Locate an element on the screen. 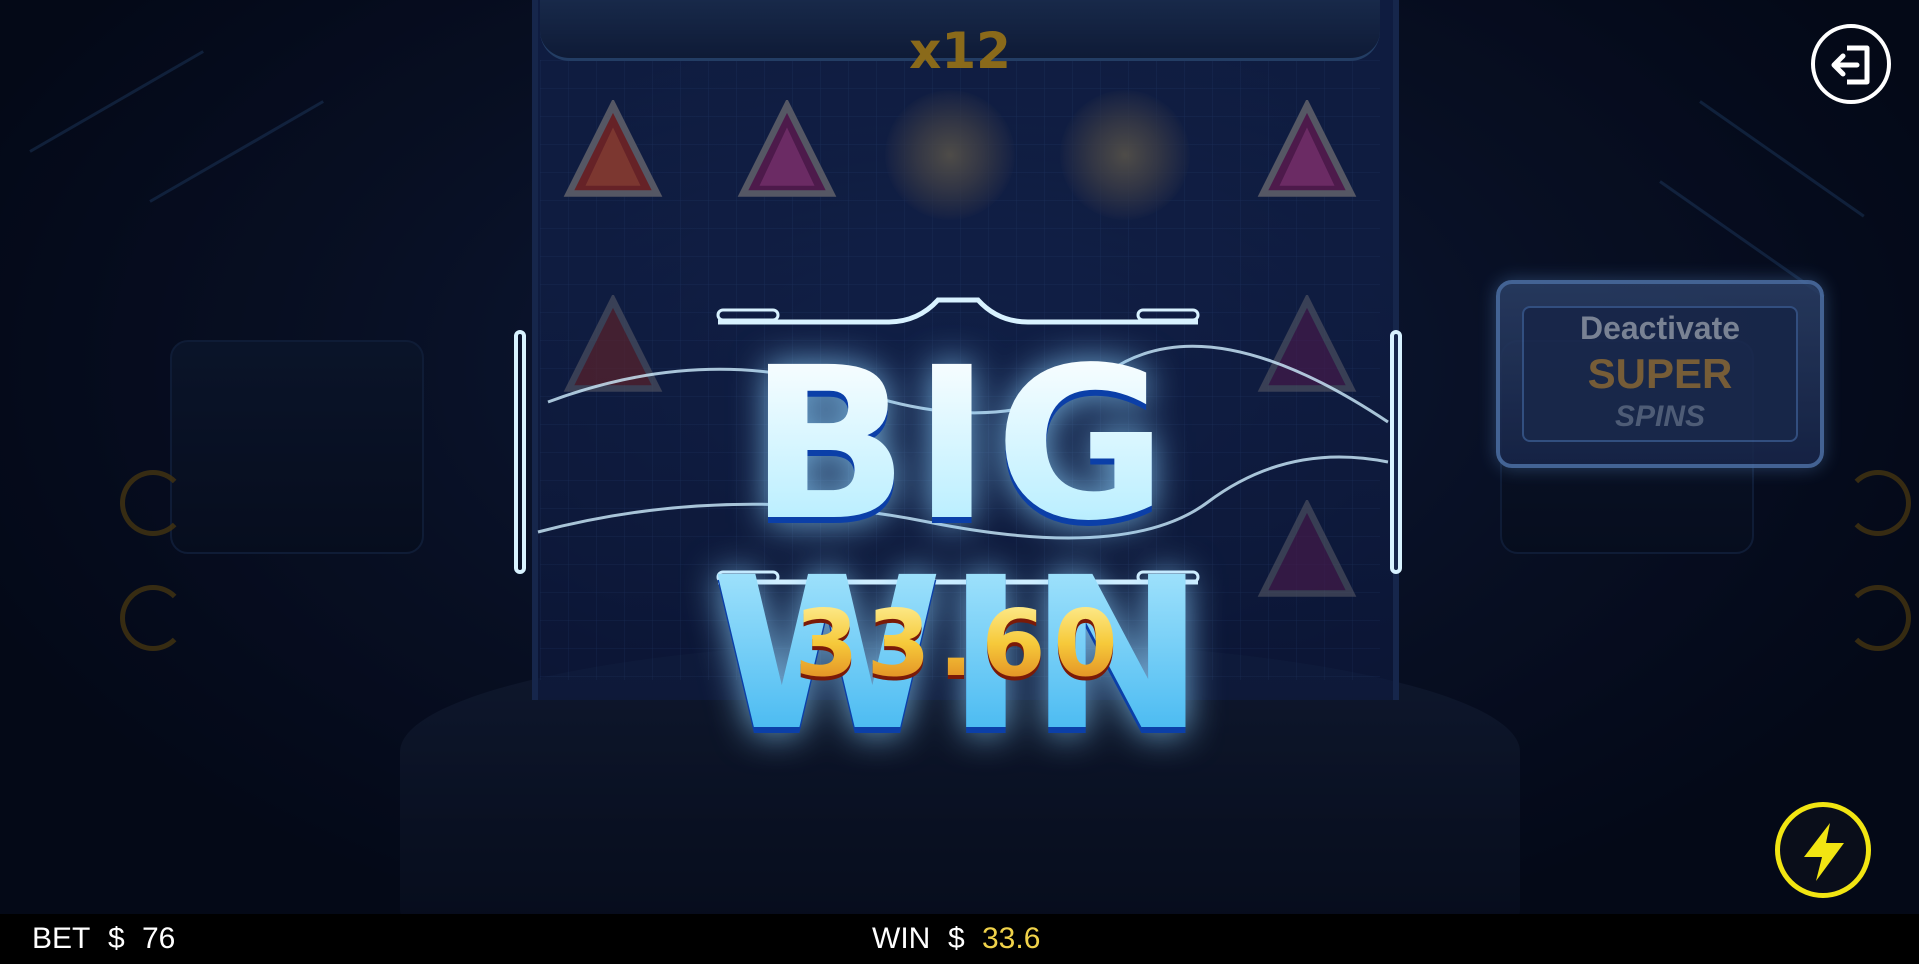  turbo-button is located at coordinates (1823, 850).